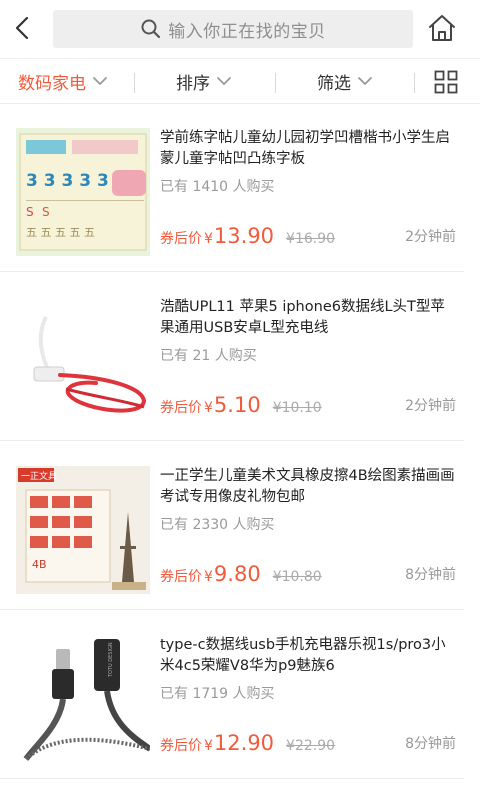  Describe the element at coordinates (244, 743) in the screenshot. I see `coupon-price: 12.90` at that location.